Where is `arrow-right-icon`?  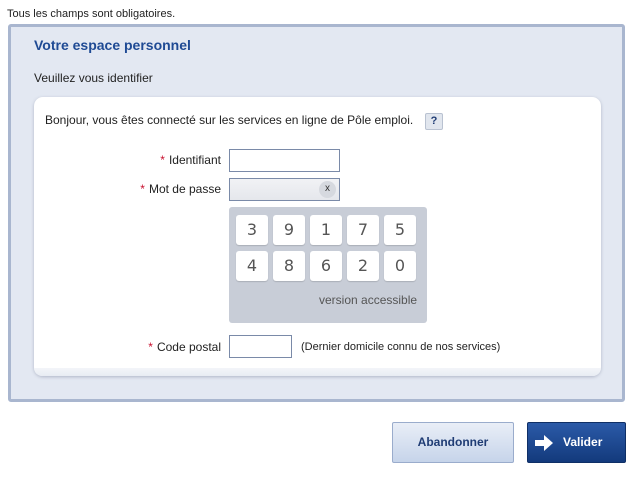
arrow-right-icon is located at coordinates (544, 443).